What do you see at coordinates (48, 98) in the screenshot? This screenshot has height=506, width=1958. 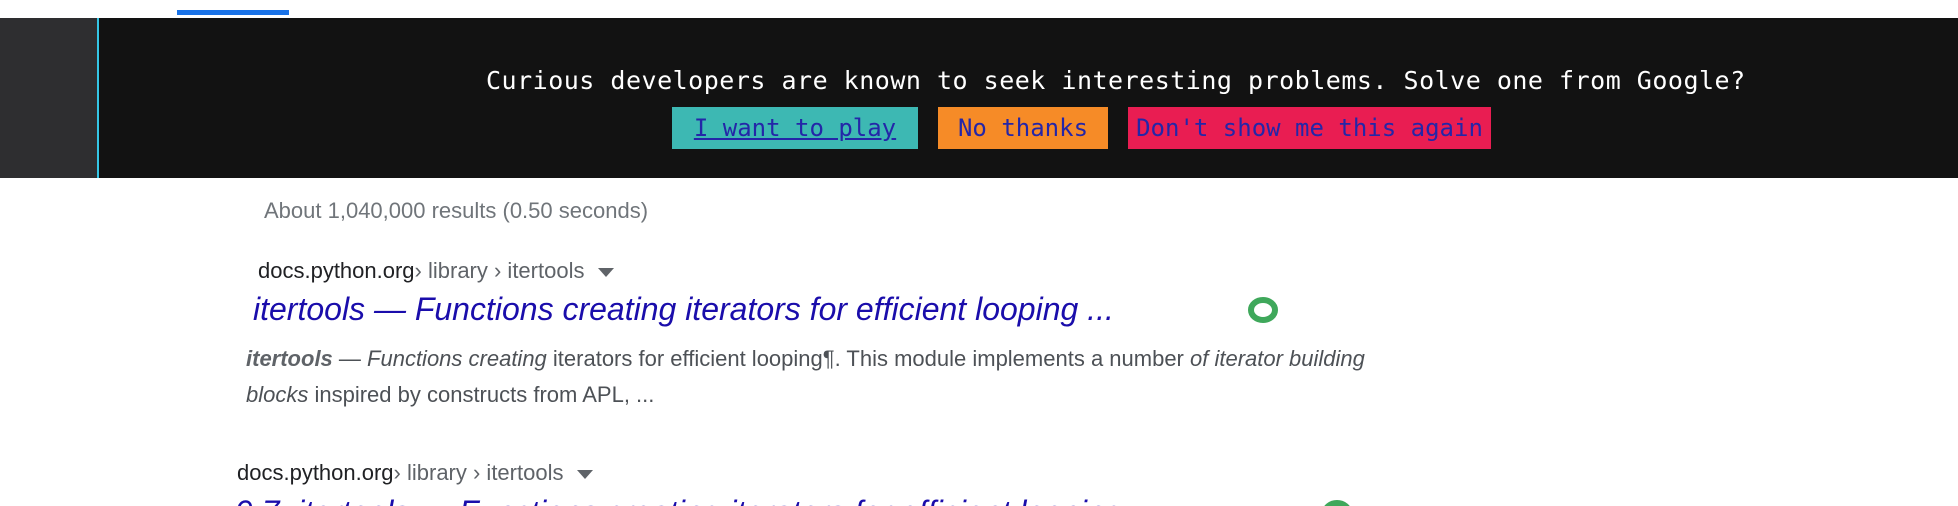 I see `banner-left-strip` at bounding box center [48, 98].